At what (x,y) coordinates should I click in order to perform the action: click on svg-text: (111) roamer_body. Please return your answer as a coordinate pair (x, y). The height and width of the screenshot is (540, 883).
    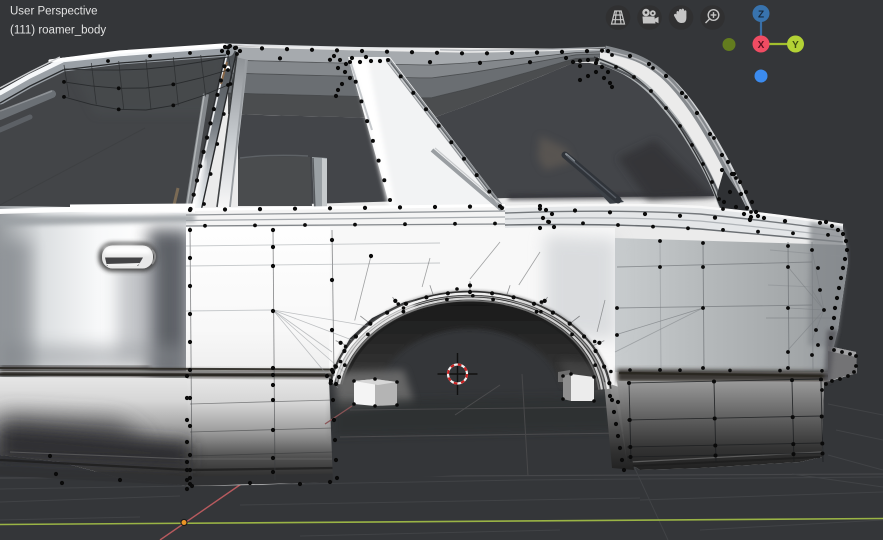
    Looking at the image, I should click on (58, 31).